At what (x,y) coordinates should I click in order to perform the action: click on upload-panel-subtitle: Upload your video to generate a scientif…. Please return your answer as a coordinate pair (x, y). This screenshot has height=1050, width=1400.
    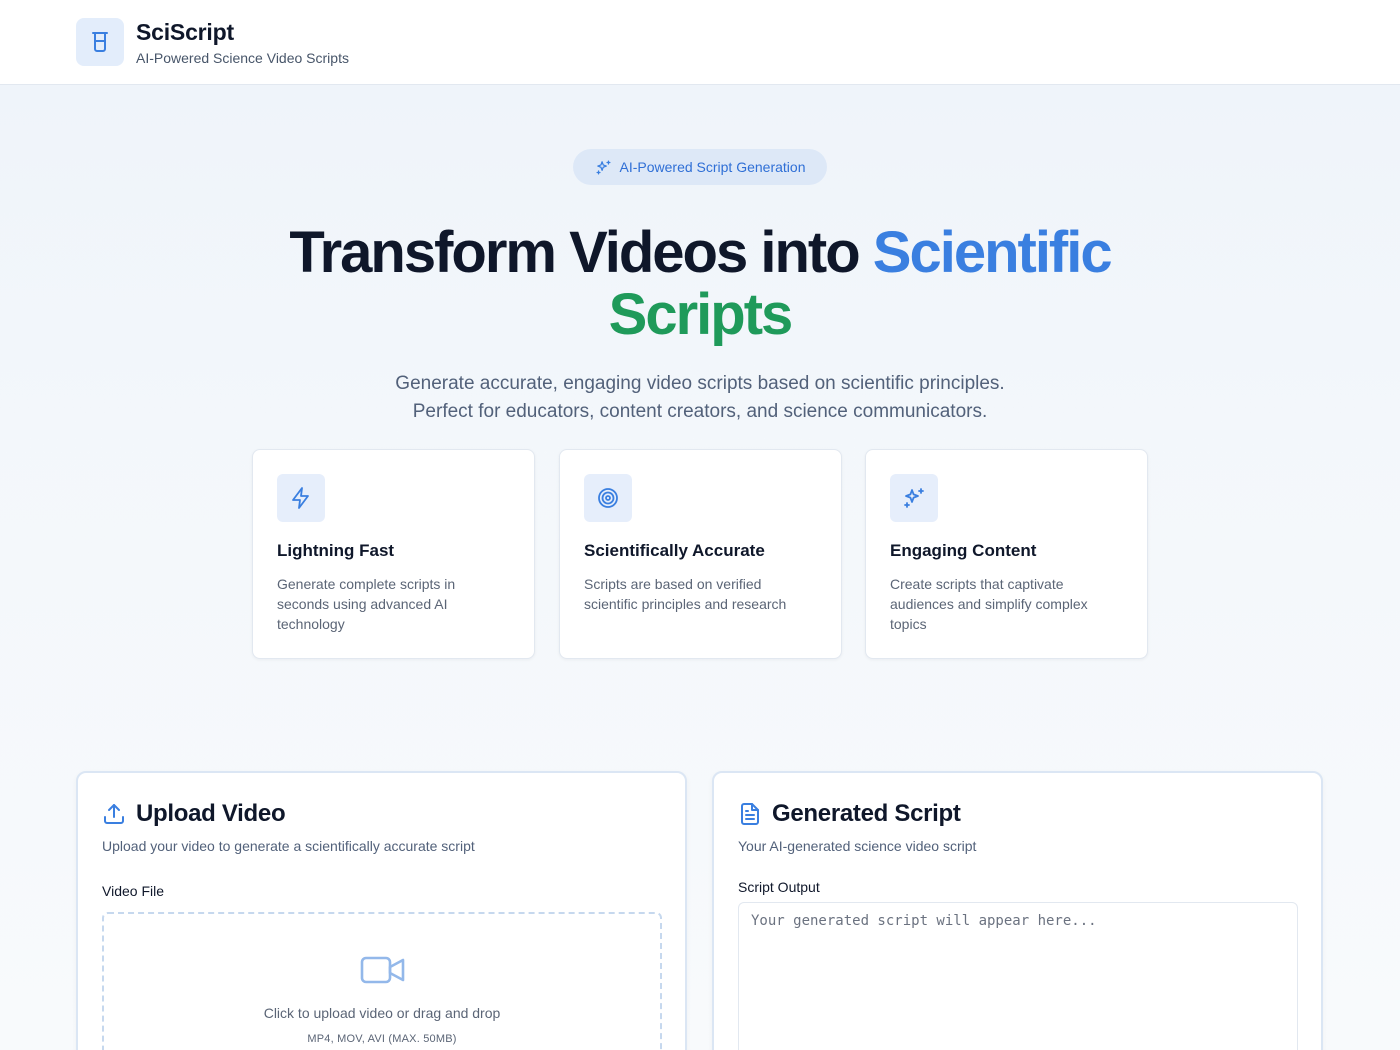
    Looking at the image, I should click on (288, 846).